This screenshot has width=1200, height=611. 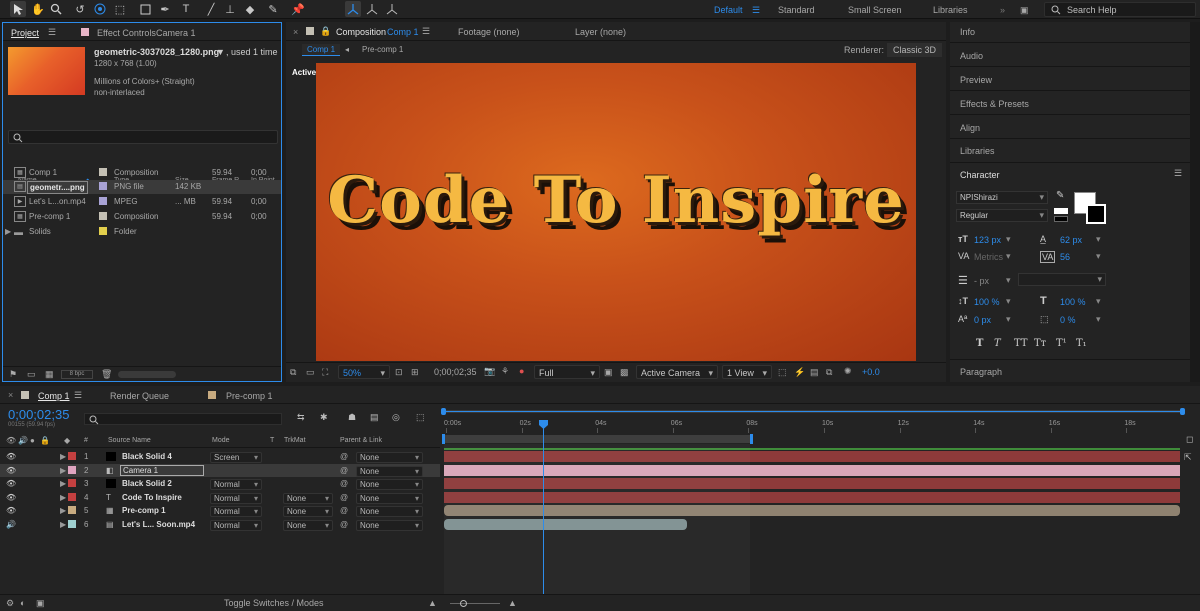 I want to click on zoom-tool-icon, so click(x=56, y=9).